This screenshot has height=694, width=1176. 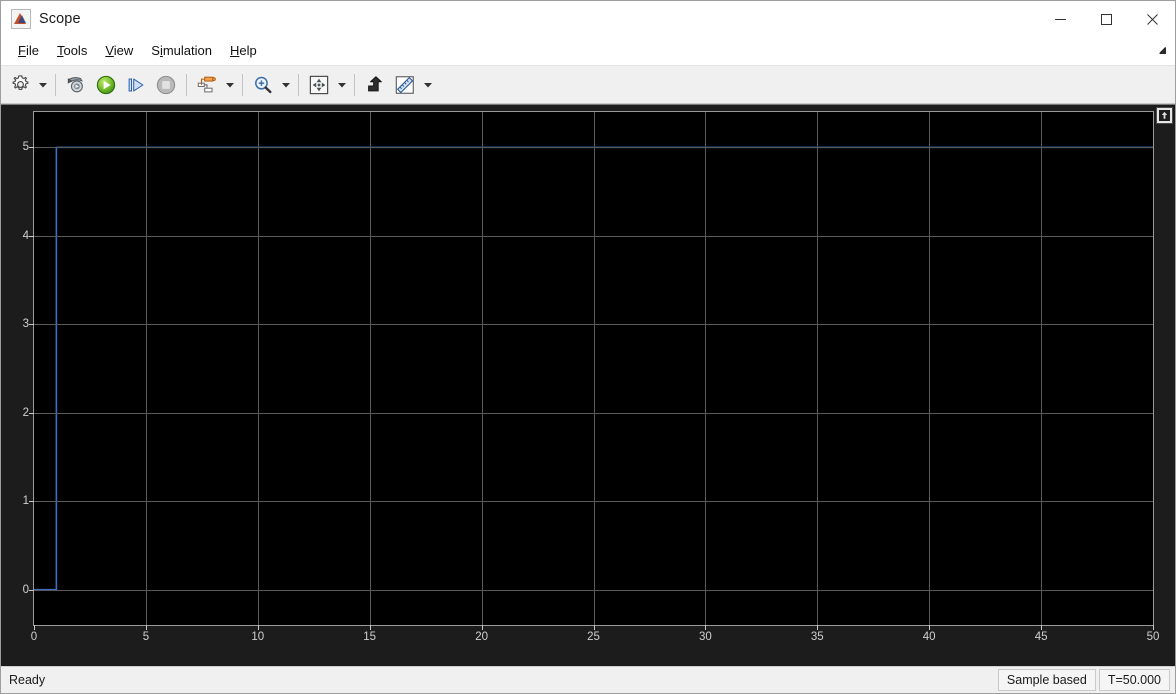 What do you see at coordinates (593, 637) in the screenshot?
I see `x-tick-label: 25` at bounding box center [593, 637].